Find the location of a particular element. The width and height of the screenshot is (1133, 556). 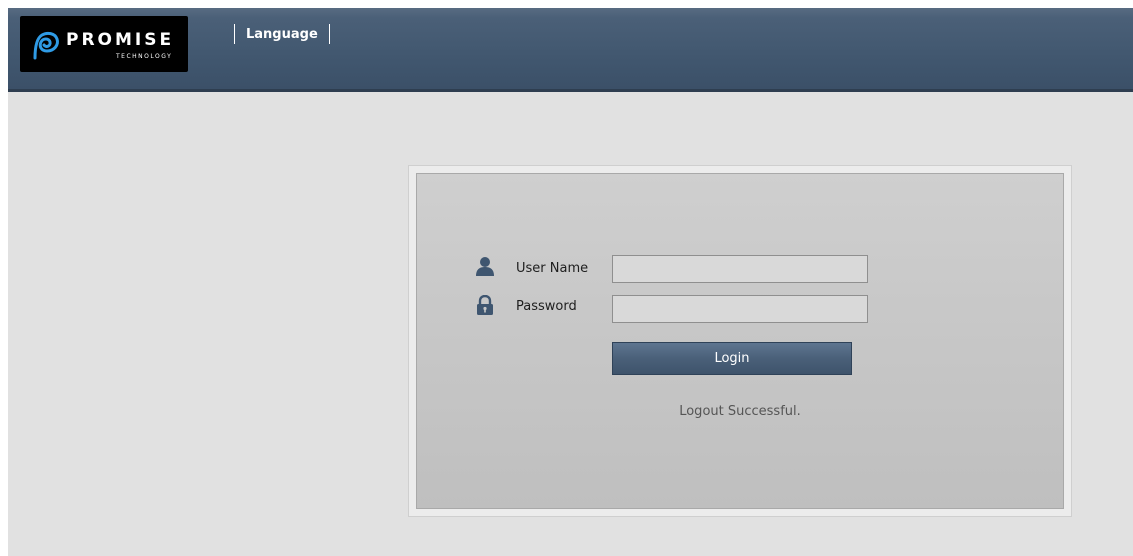

promise-logo-icon is located at coordinates (46, 45).